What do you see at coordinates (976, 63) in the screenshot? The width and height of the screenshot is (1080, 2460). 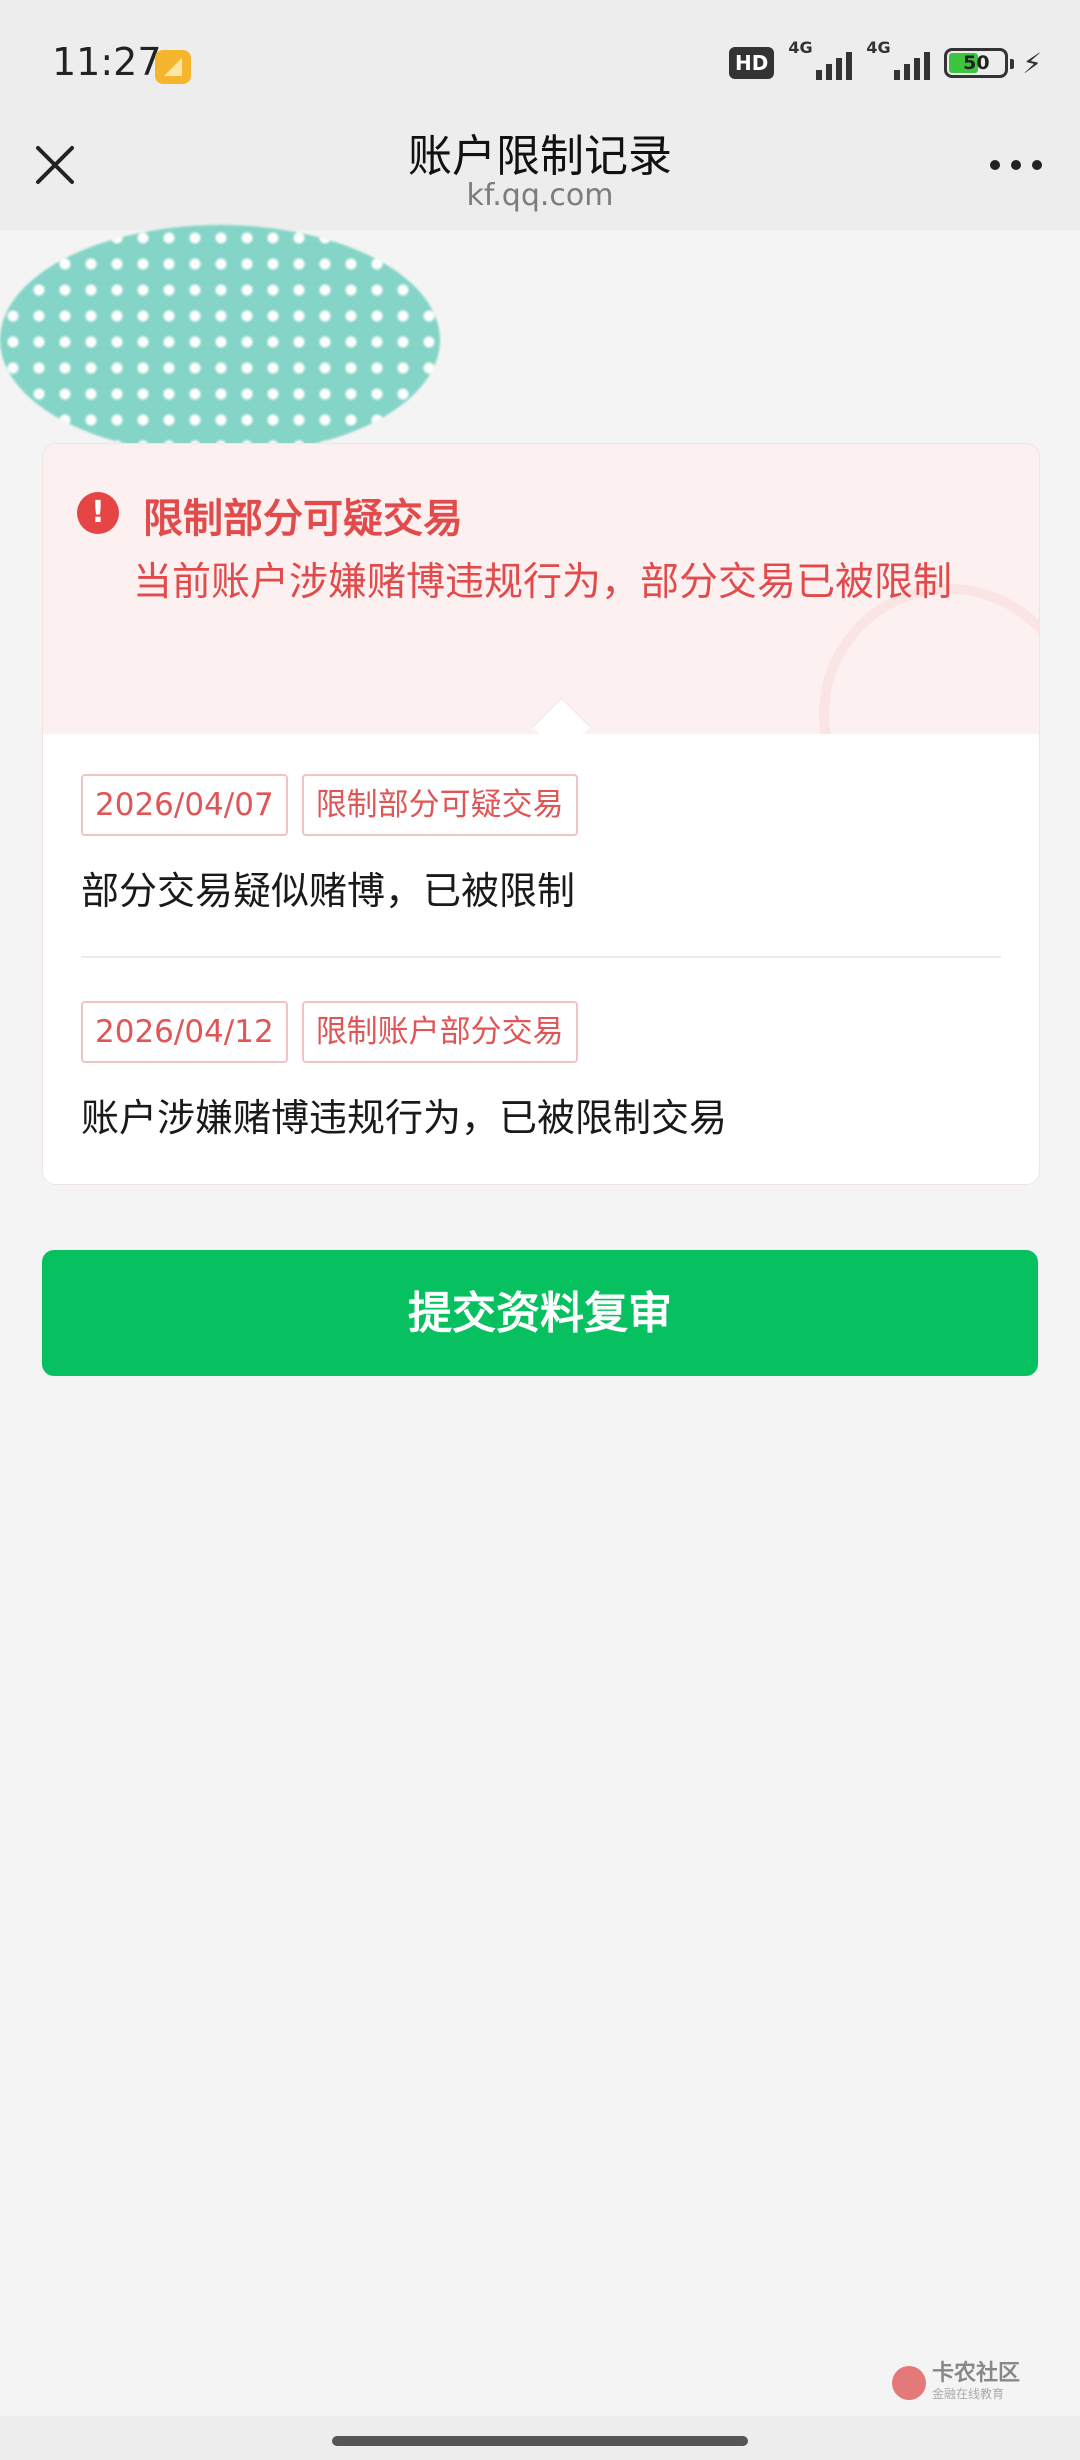 I see `battery-level: 50` at bounding box center [976, 63].